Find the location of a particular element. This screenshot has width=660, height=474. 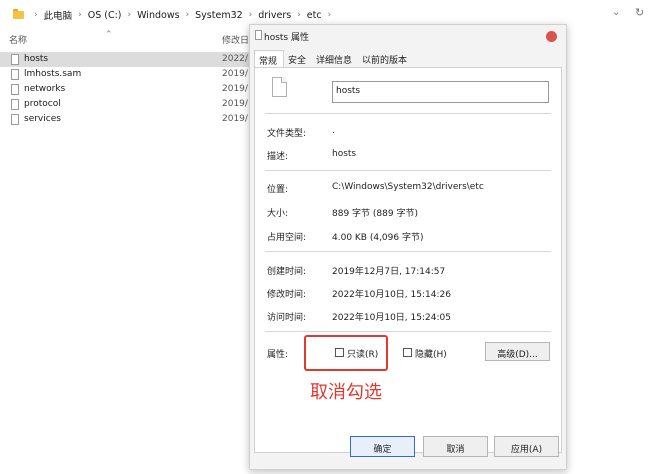

type-label: 文件类型: is located at coordinates (287, 134).